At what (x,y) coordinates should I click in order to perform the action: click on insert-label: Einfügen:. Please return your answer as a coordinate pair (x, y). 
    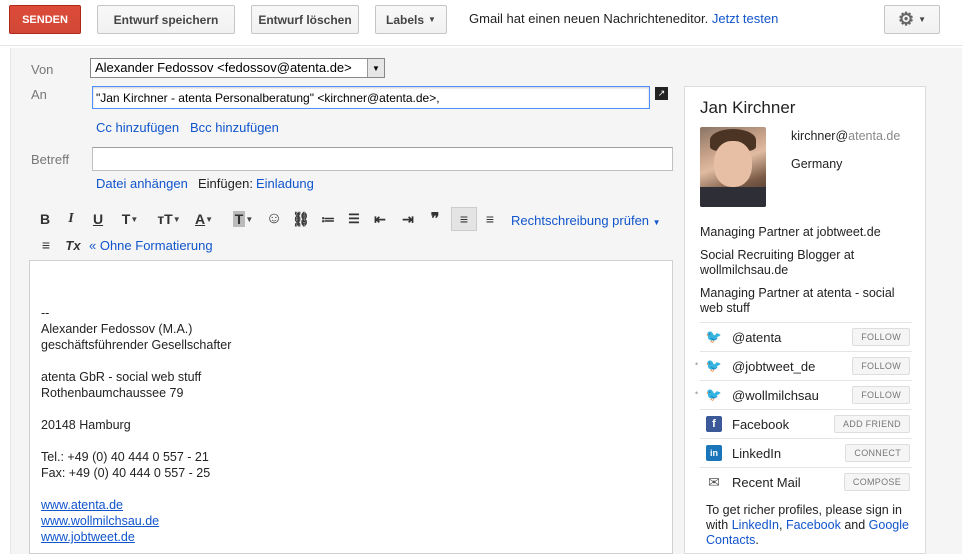
    Looking at the image, I should click on (225, 183).